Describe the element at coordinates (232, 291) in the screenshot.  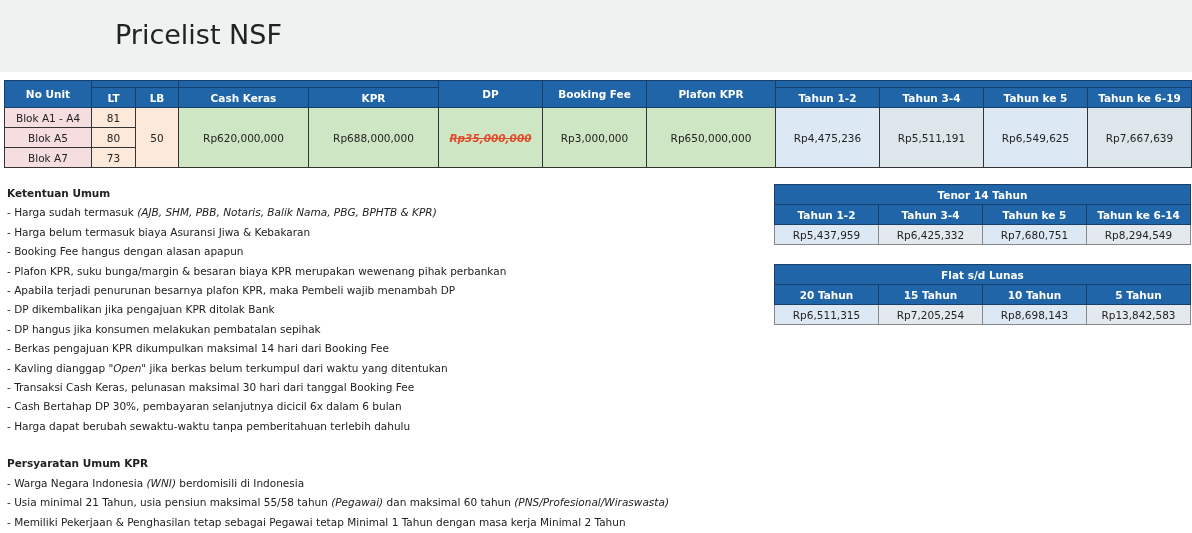
I see `note-line: - Apabila terjadi penurunan besarnya plafon KPR, maka Pembeli wajib menambah DP` at that location.